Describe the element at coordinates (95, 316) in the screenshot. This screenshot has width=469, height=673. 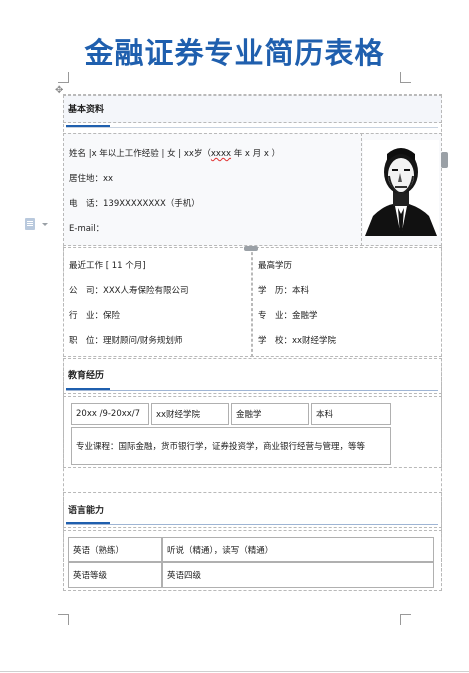
I see `work-industry: 行 业：保险` at that location.